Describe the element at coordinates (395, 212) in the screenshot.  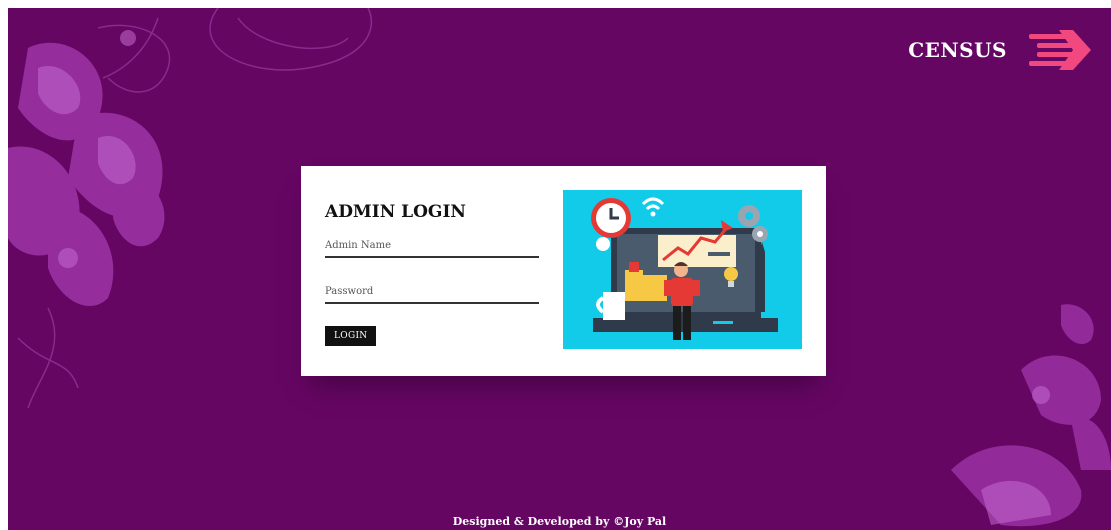
I see `login-title: ADMIN LOGIN` at that location.